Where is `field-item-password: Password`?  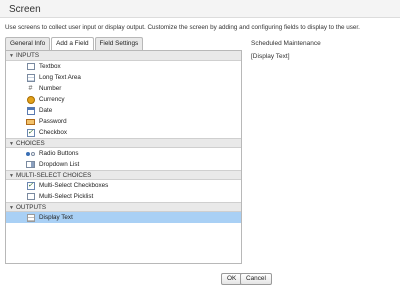
field-item-password: Password is located at coordinates (123, 121).